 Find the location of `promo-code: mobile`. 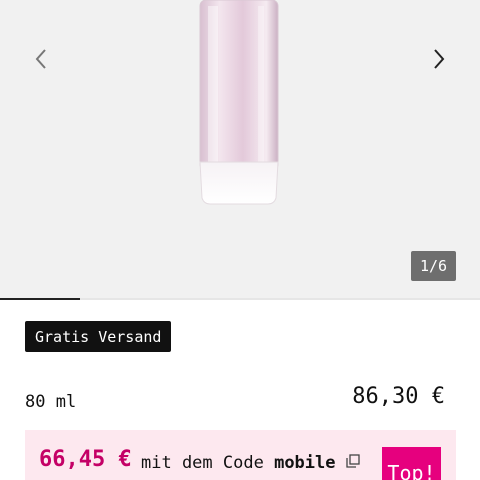

promo-code: mobile is located at coordinates (305, 463).